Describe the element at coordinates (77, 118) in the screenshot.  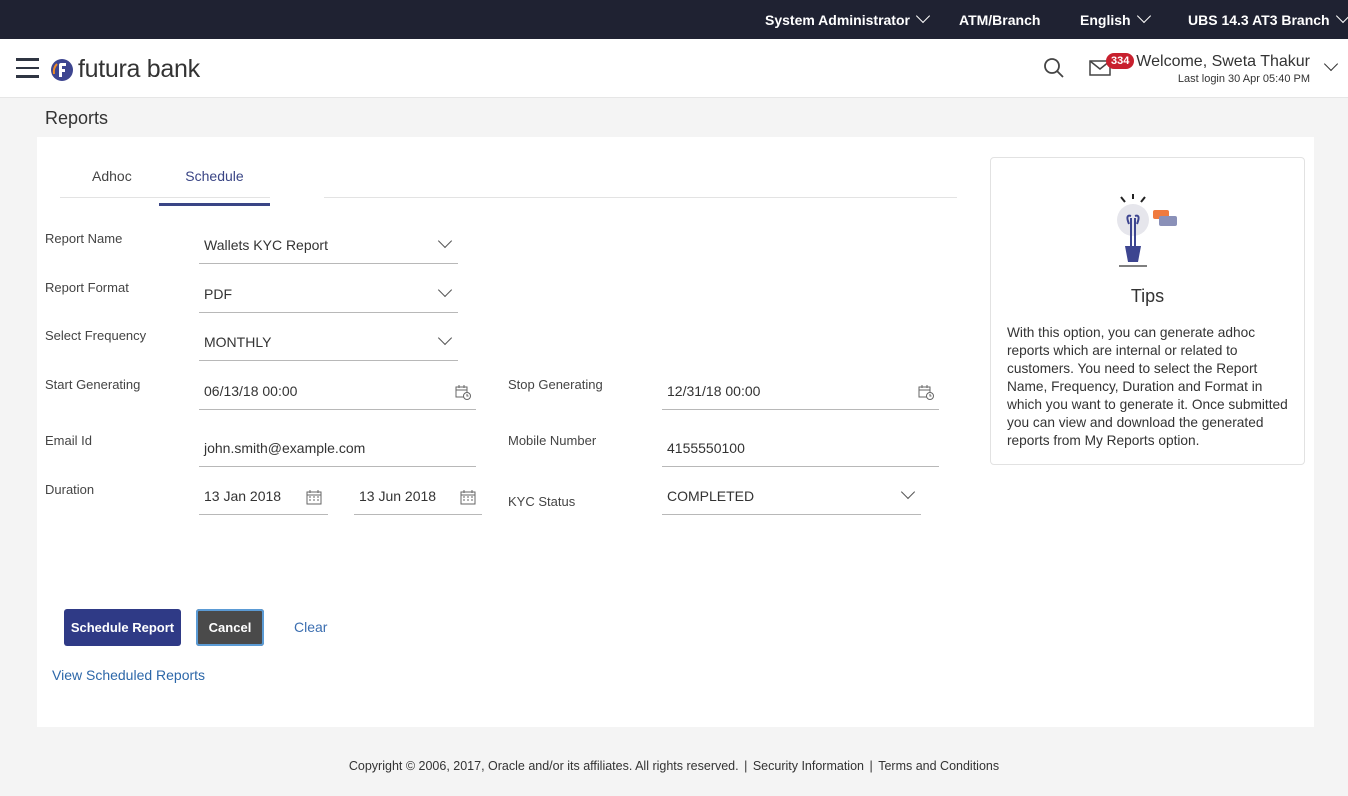
I see `page-title: Reports` at that location.